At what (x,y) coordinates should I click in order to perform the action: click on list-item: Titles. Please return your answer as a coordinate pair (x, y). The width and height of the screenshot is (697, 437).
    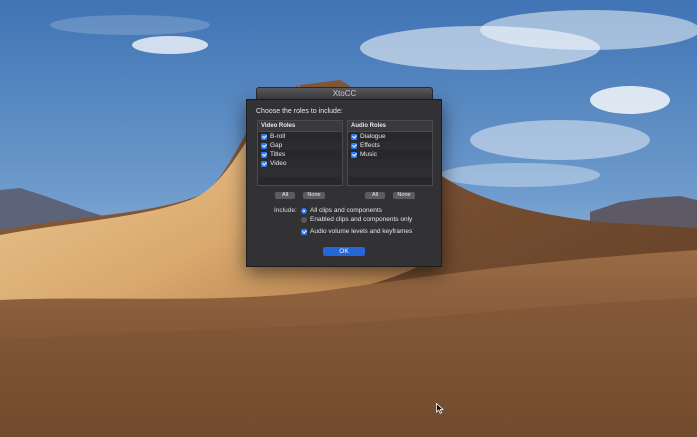
    Looking at the image, I should click on (300, 154).